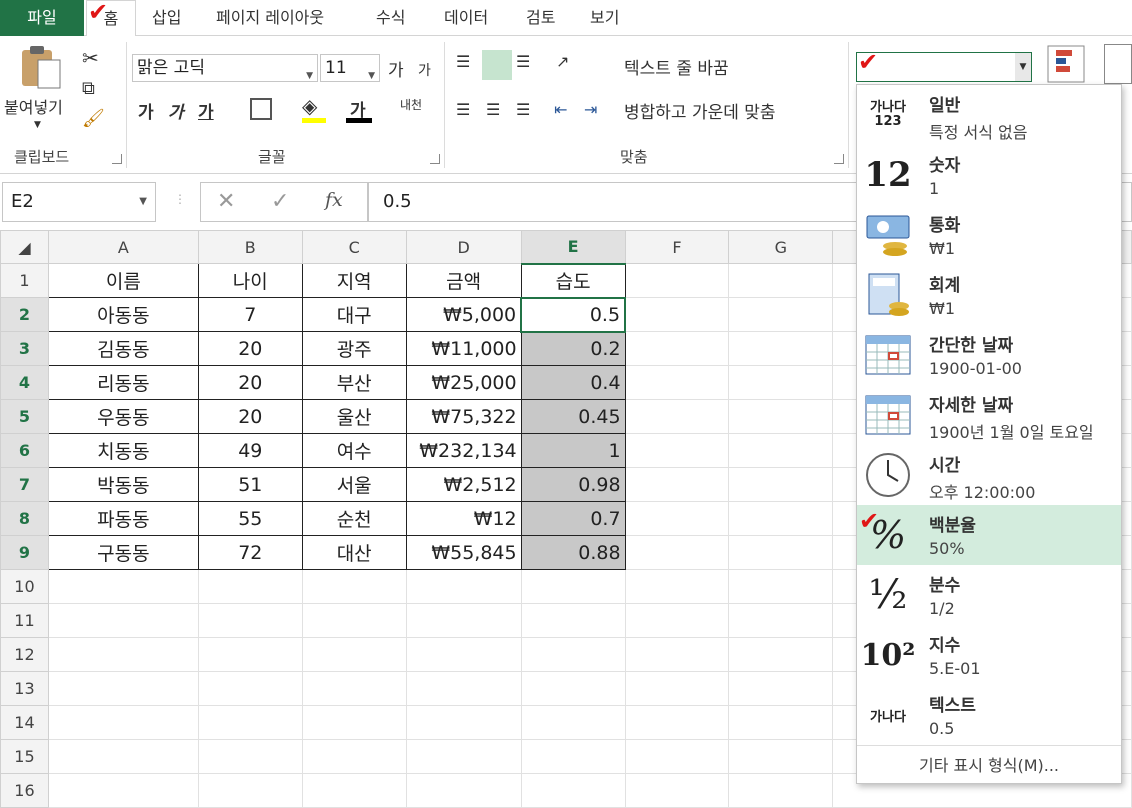 The width and height of the screenshot is (1132, 808). What do you see at coordinates (573, 280) in the screenshot?
I see `header-cell-humidity: 습도` at bounding box center [573, 280].